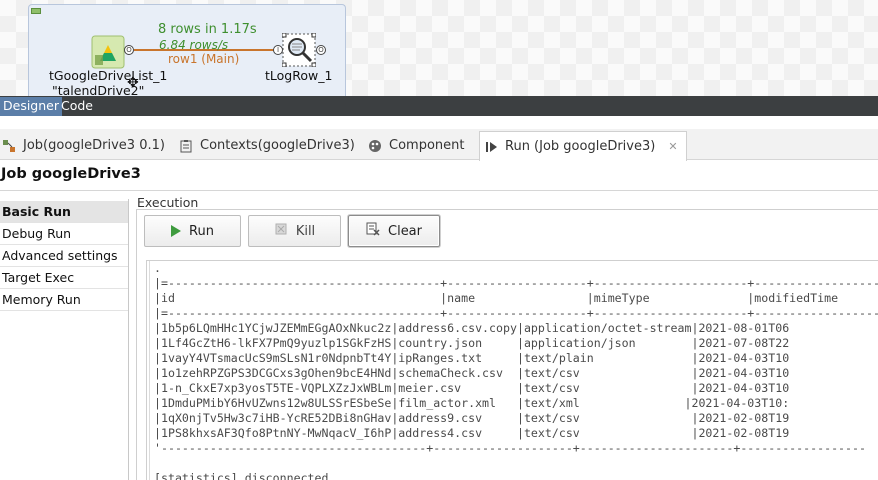  I want to click on job-icon, so click(9, 146).